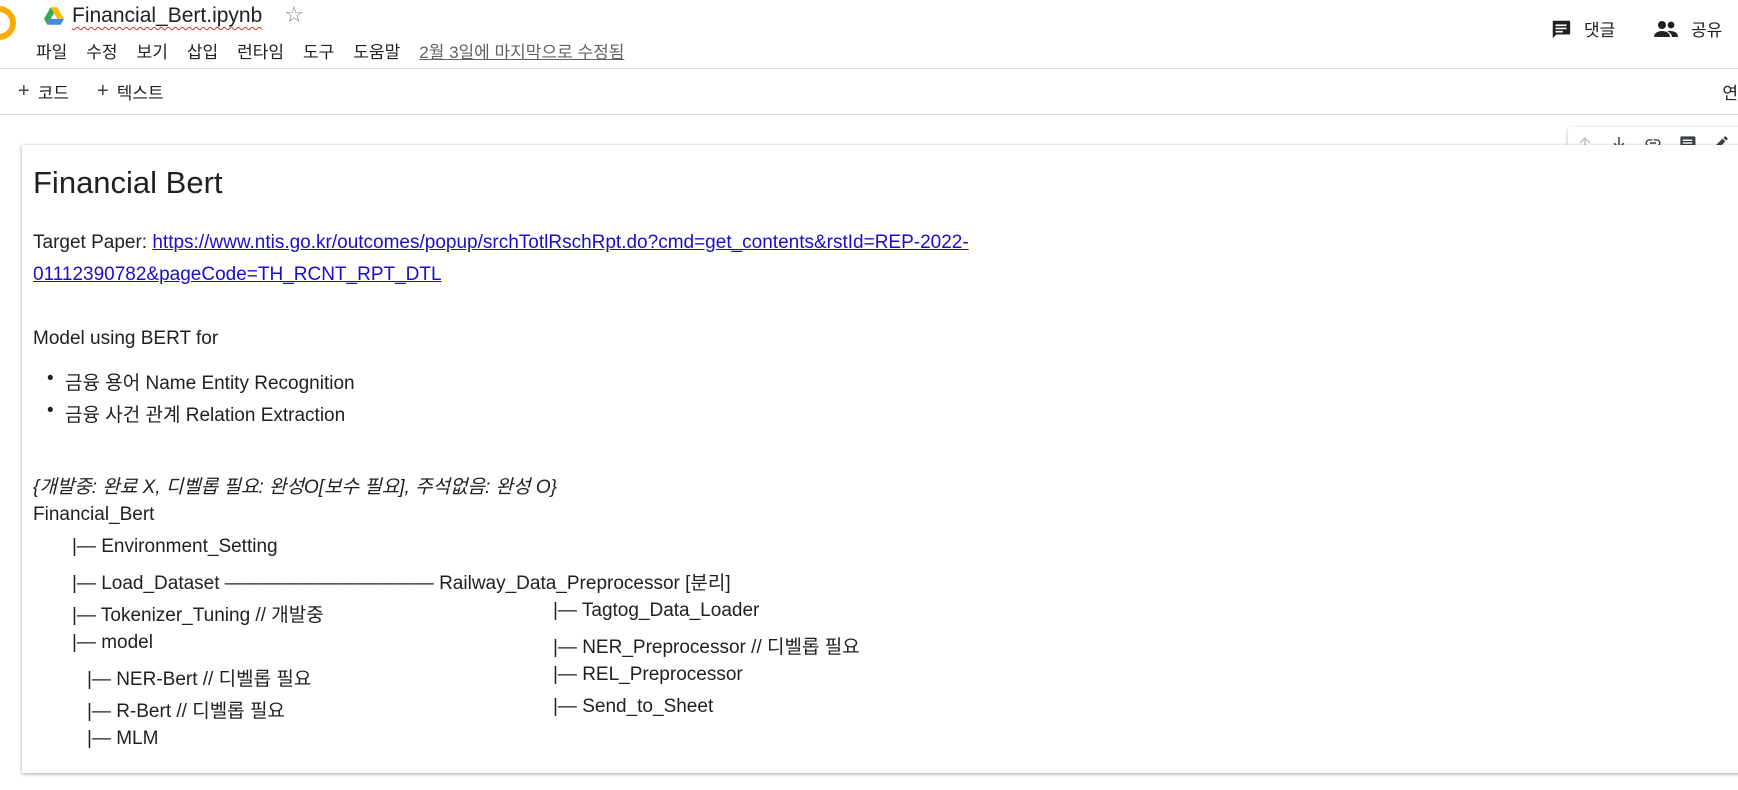 This screenshot has height=790, width=1738. What do you see at coordinates (8, 23) in the screenshot?
I see `colab-logo` at bounding box center [8, 23].